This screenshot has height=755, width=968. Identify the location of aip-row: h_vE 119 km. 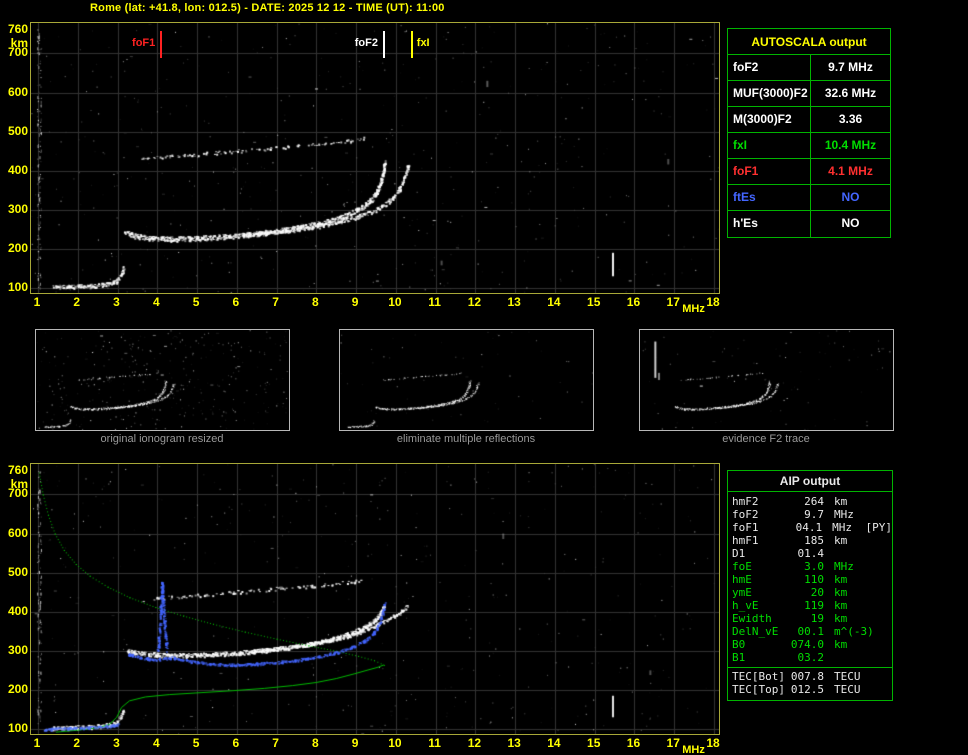
(810, 605).